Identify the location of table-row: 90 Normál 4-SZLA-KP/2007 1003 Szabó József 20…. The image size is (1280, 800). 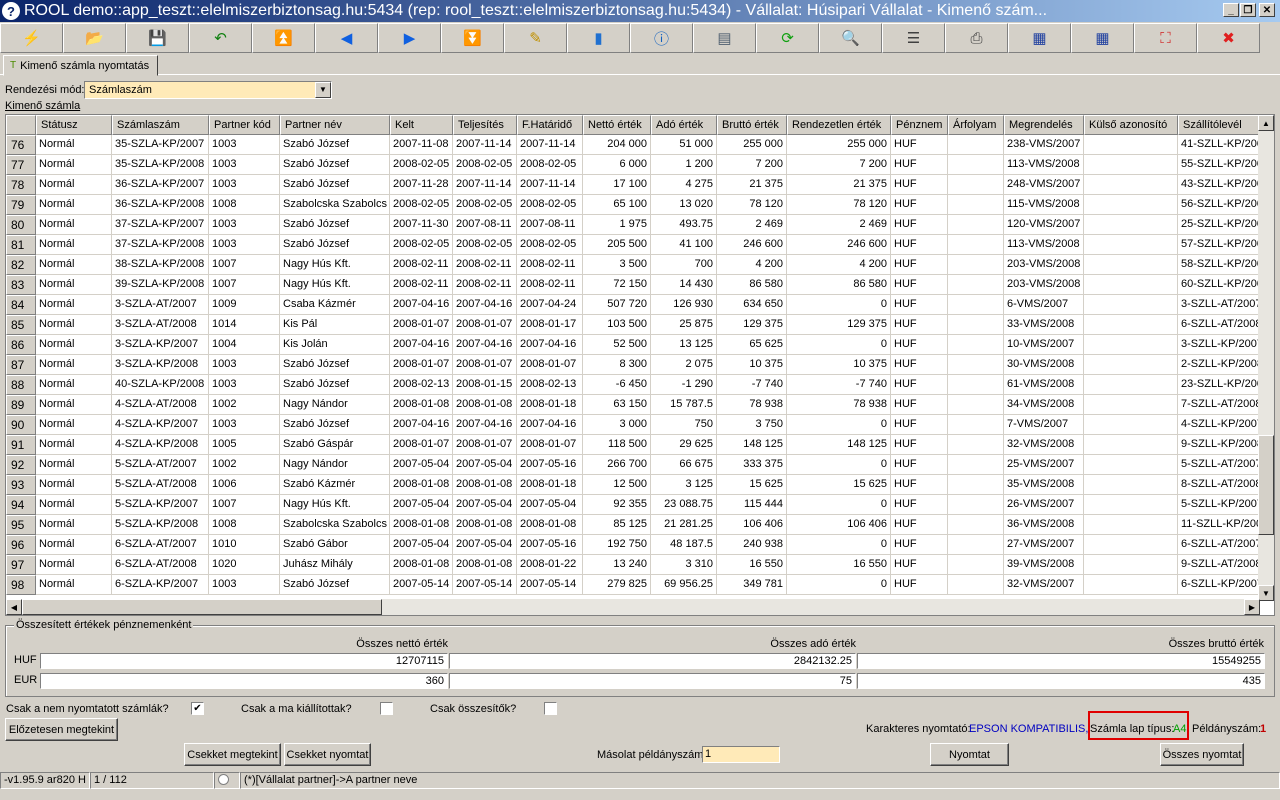
(637, 425).